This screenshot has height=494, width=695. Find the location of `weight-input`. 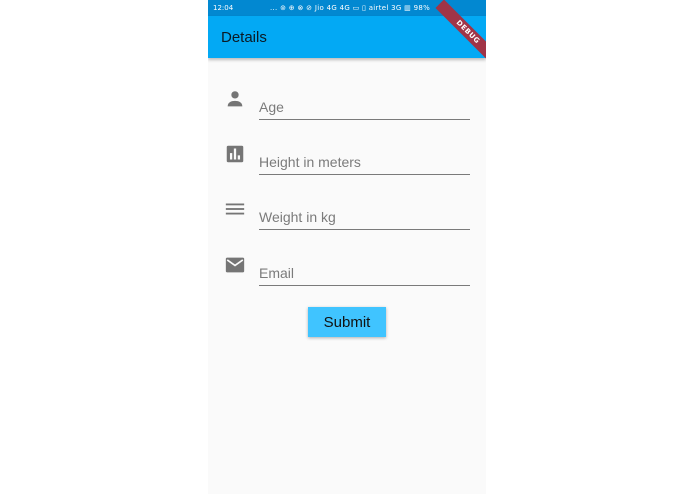

weight-input is located at coordinates (364, 214).